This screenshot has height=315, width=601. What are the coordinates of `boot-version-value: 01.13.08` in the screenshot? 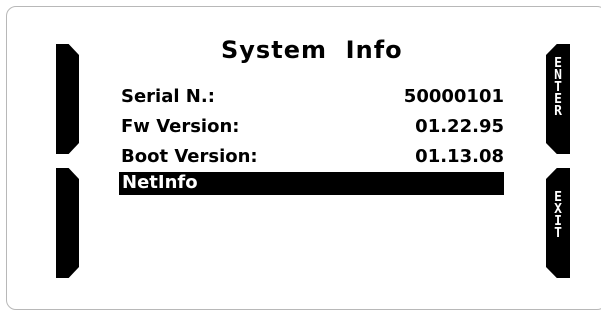 It's located at (459, 156).